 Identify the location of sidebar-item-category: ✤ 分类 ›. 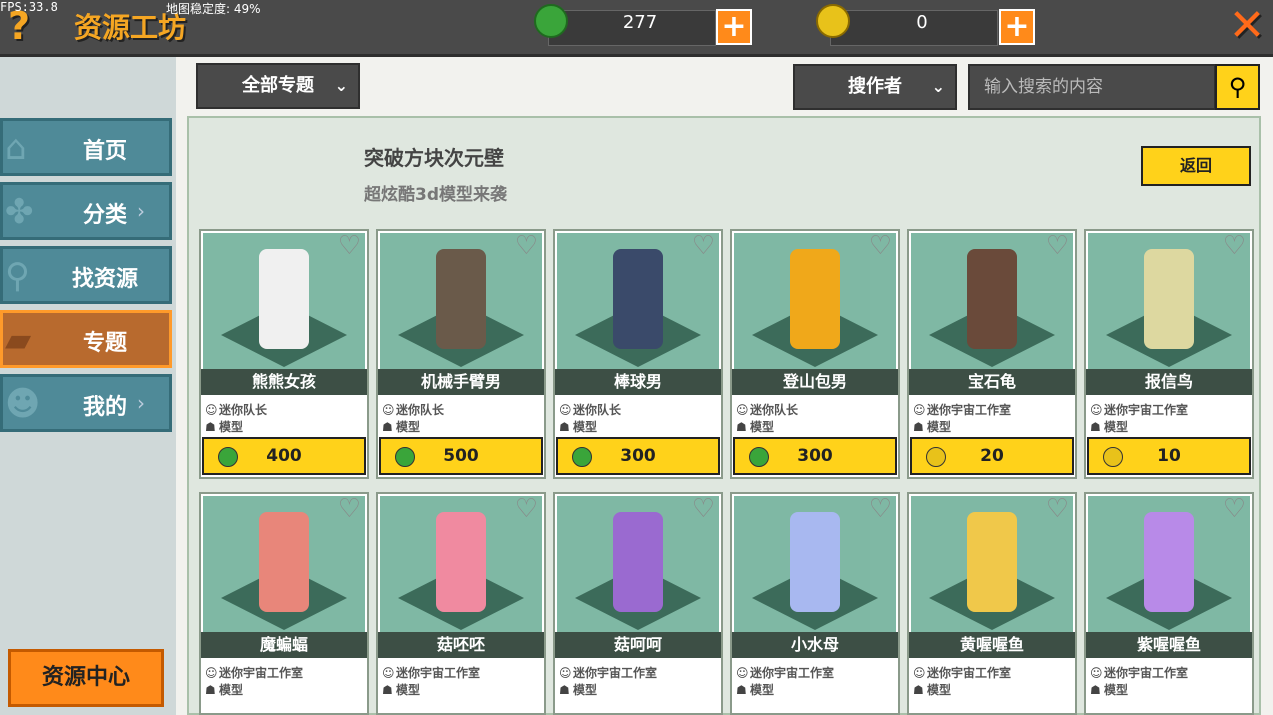
(86, 211).